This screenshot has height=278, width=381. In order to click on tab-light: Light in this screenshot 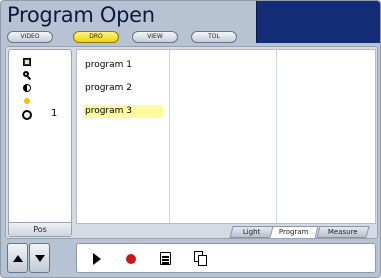, I will do `click(252, 232)`.